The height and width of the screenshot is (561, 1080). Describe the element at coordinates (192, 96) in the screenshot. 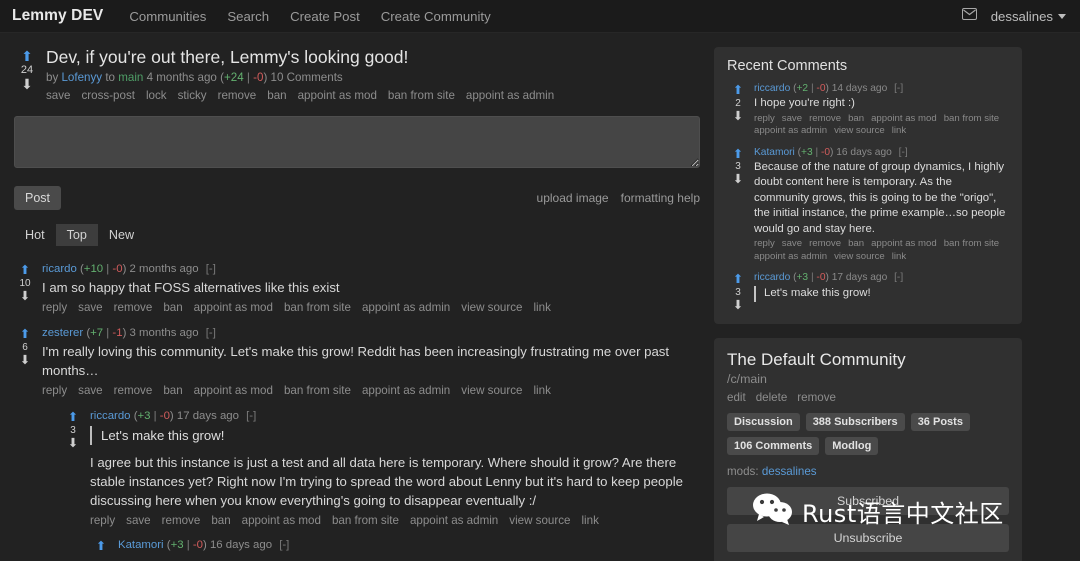

I see `post-action-sticky: sticky` at that location.